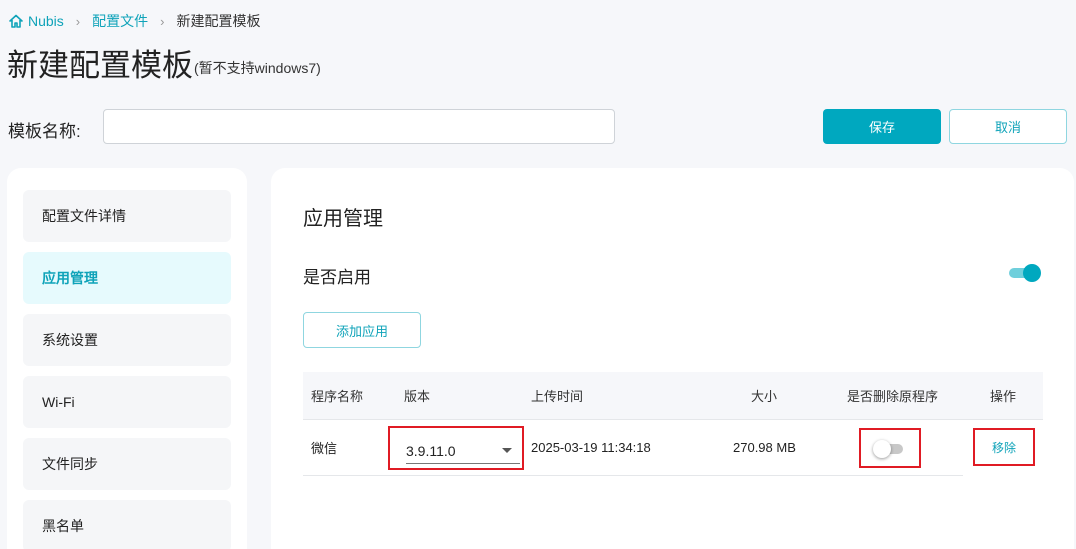  I want to click on column-header-name: 程序名称, so click(337, 396).